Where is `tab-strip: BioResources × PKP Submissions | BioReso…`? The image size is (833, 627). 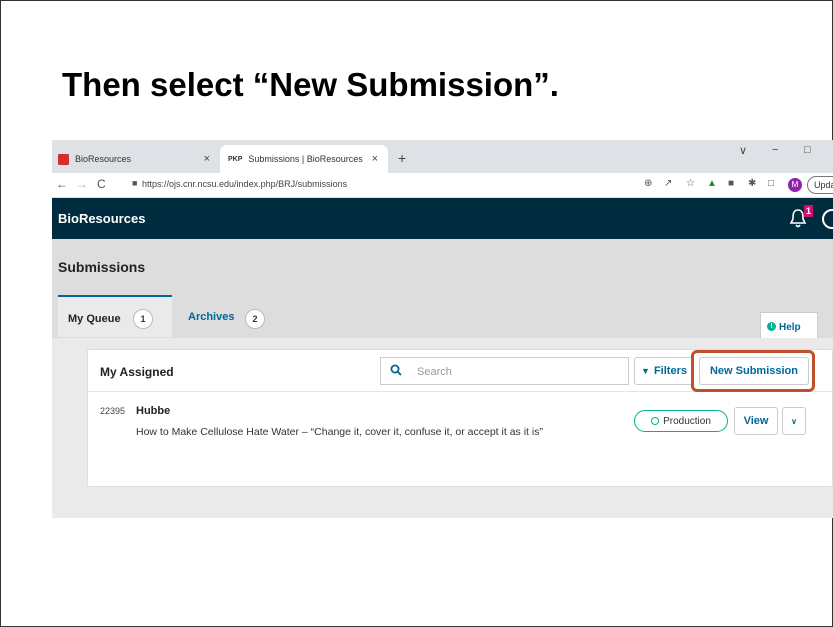 tab-strip: BioResources × PKP Submissions | BioReso… is located at coordinates (442, 156).